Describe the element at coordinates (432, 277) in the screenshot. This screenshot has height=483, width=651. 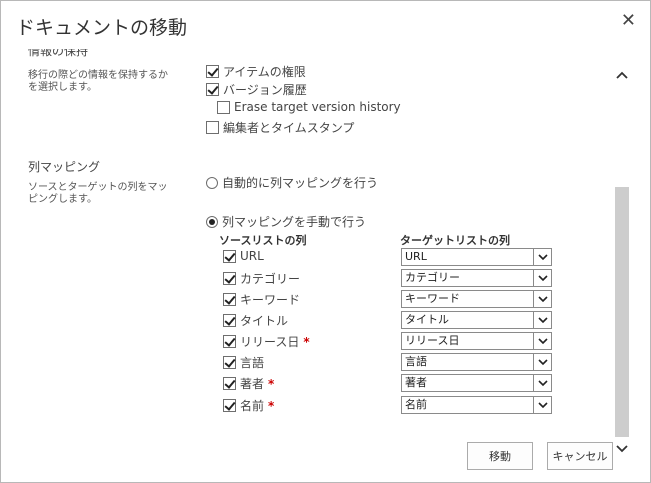
I see `target-column-value: カテゴリー` at that location.